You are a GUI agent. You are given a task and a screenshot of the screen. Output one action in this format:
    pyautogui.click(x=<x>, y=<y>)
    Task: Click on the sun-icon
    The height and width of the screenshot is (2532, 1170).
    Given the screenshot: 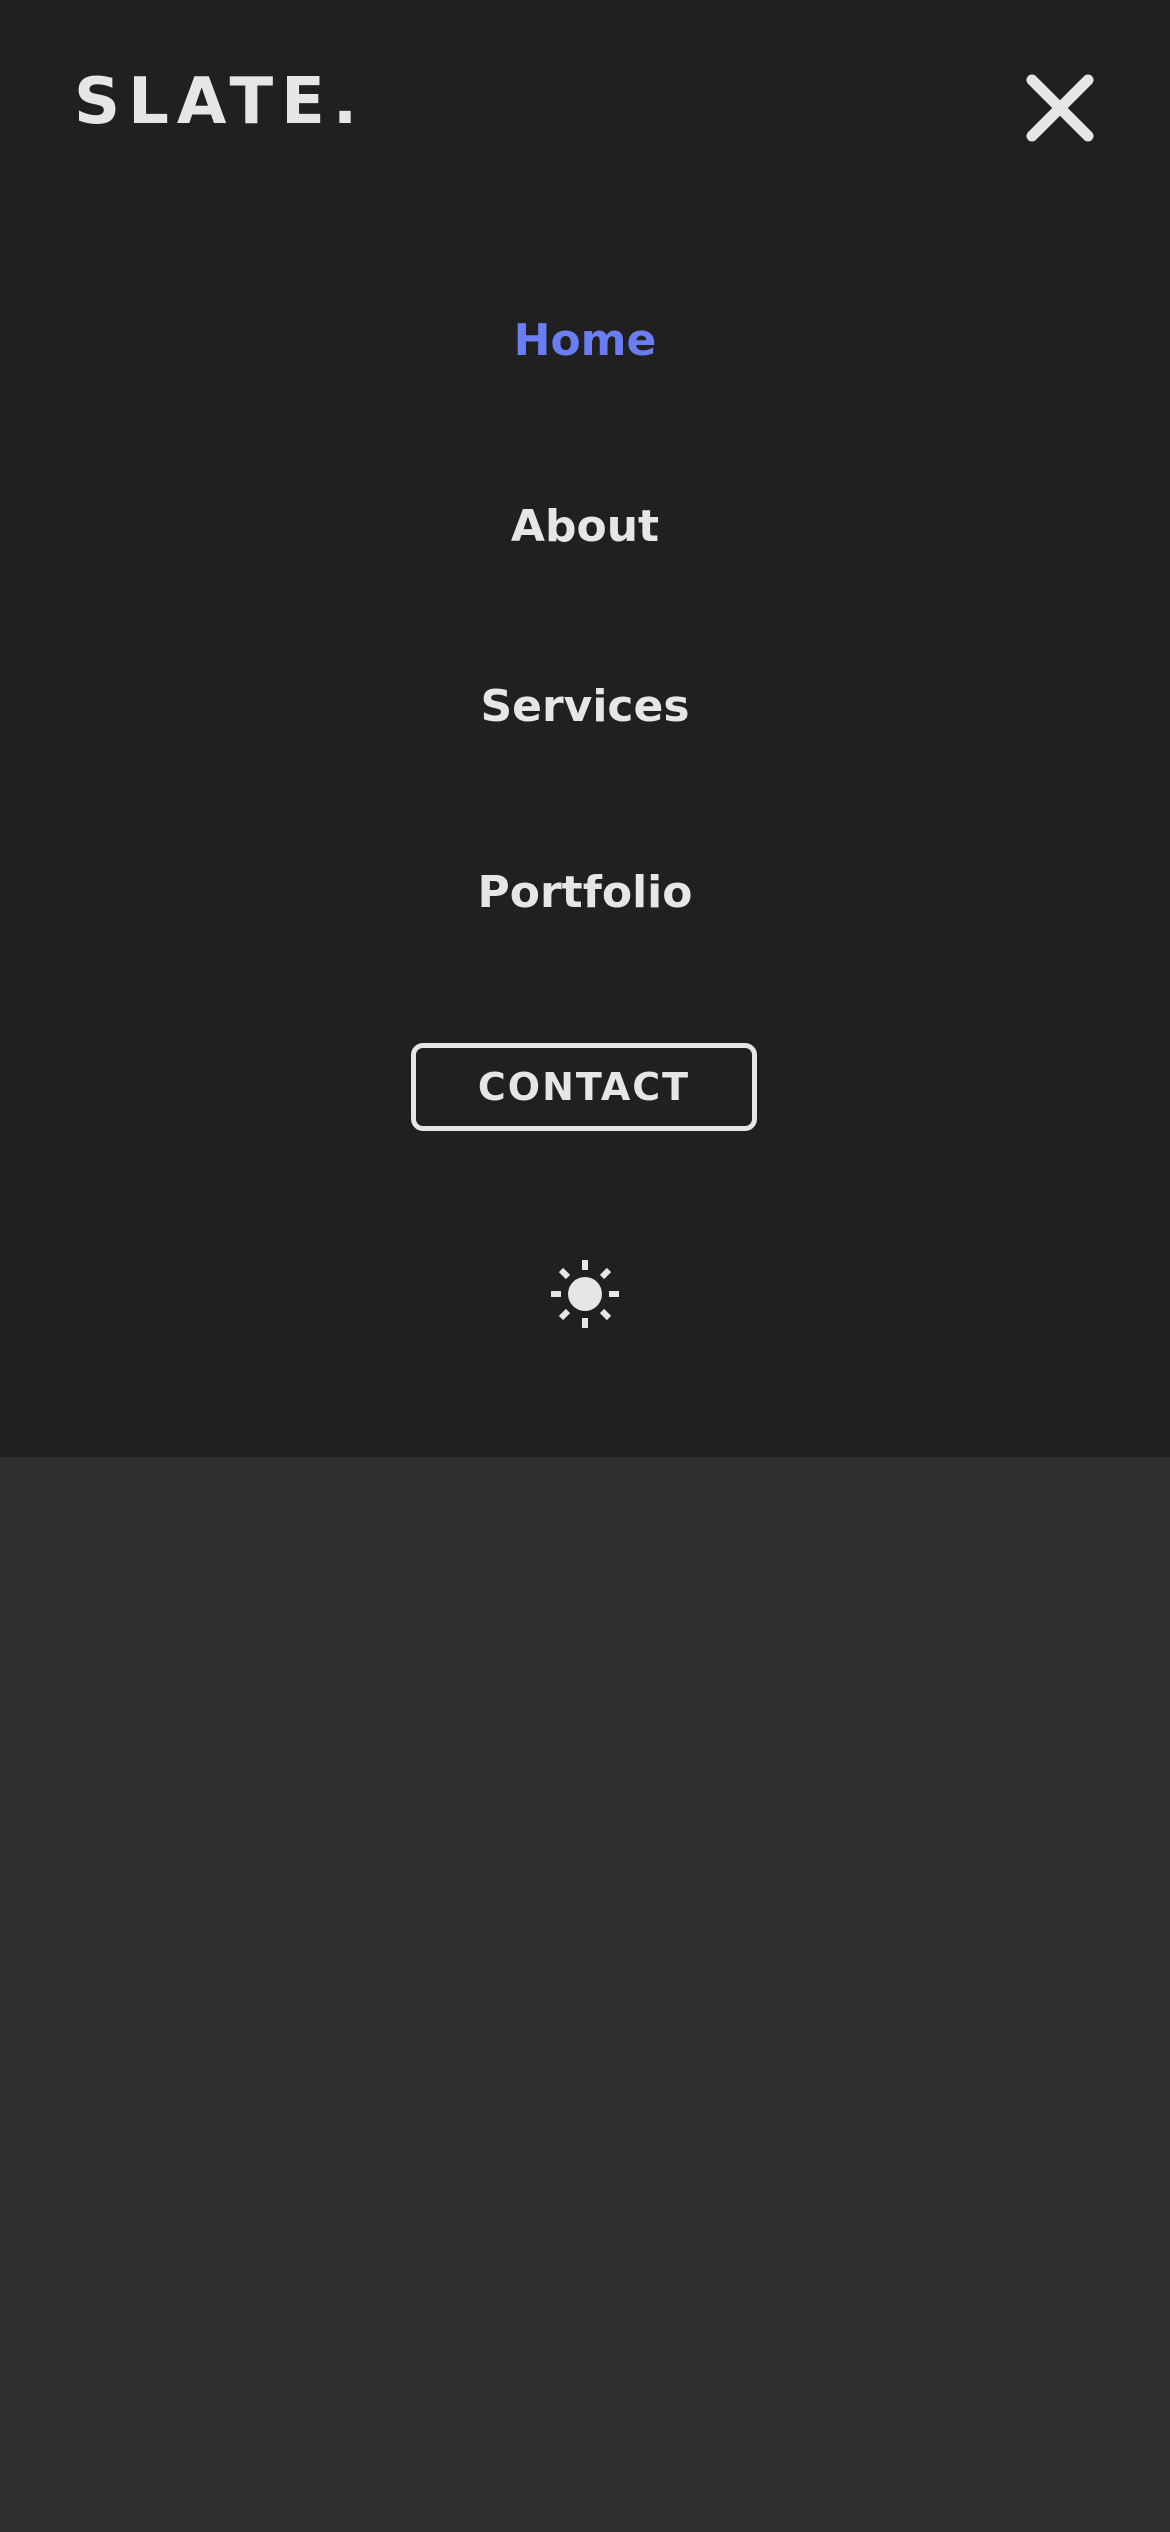 What is the action you would take?
    pyautogui.click(x=585, y=1294)
    